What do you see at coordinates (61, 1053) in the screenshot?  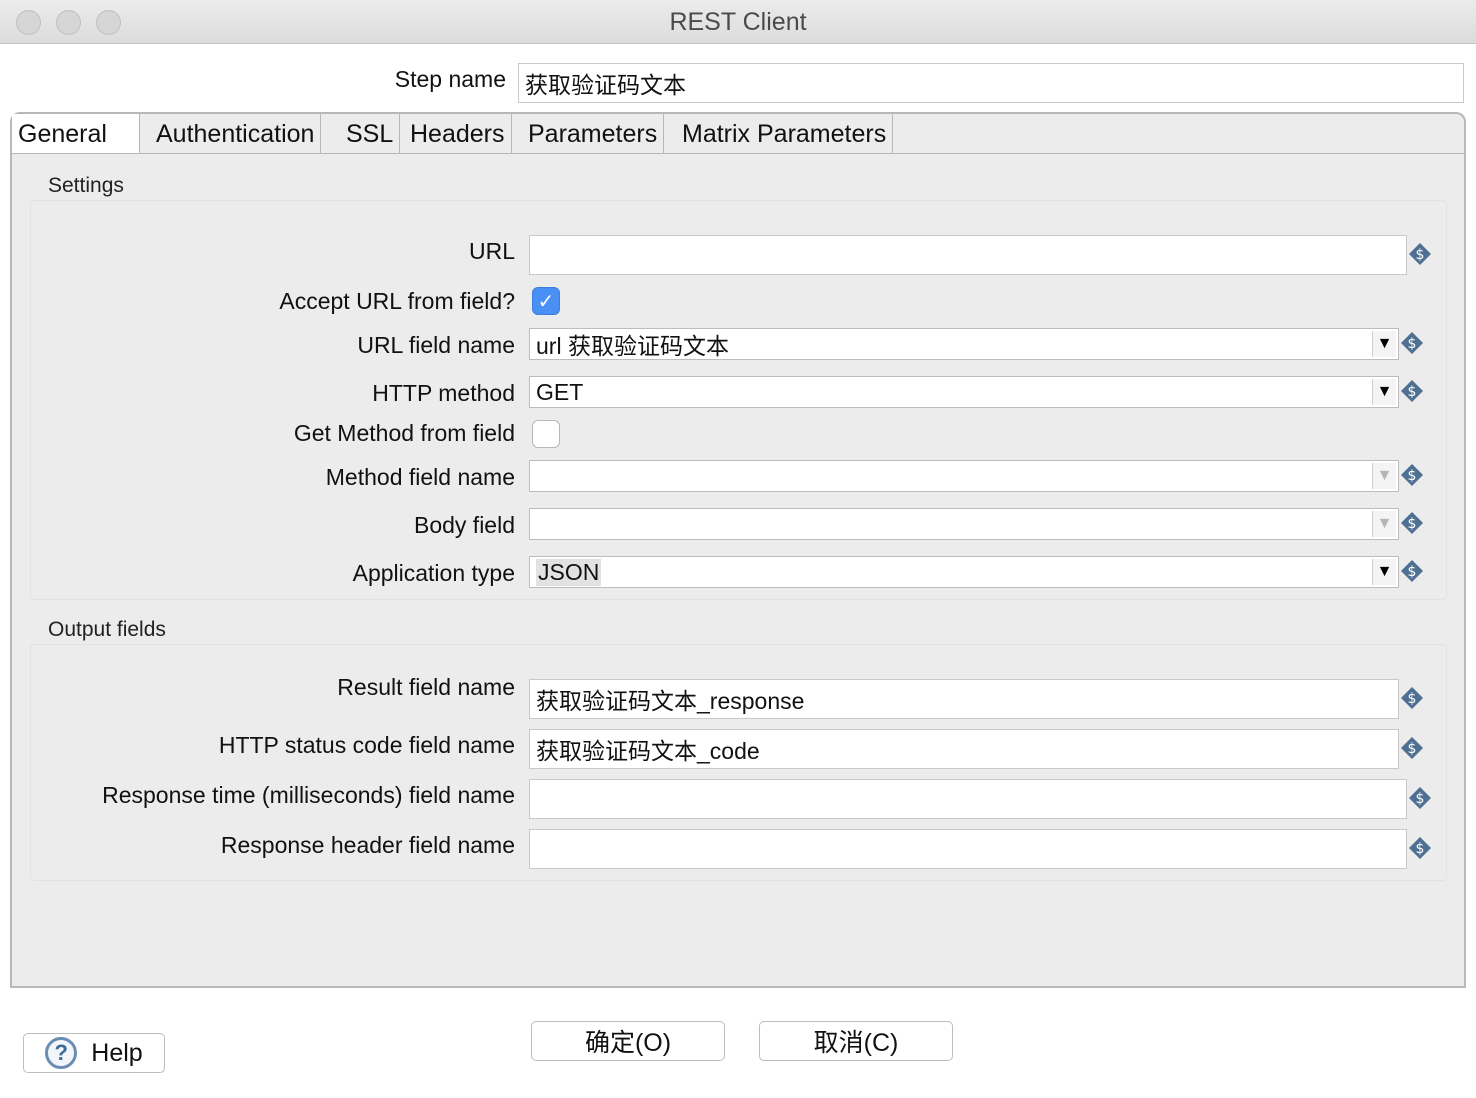 I see `help-question-icon: ?` at bounding box center [61, 1053].